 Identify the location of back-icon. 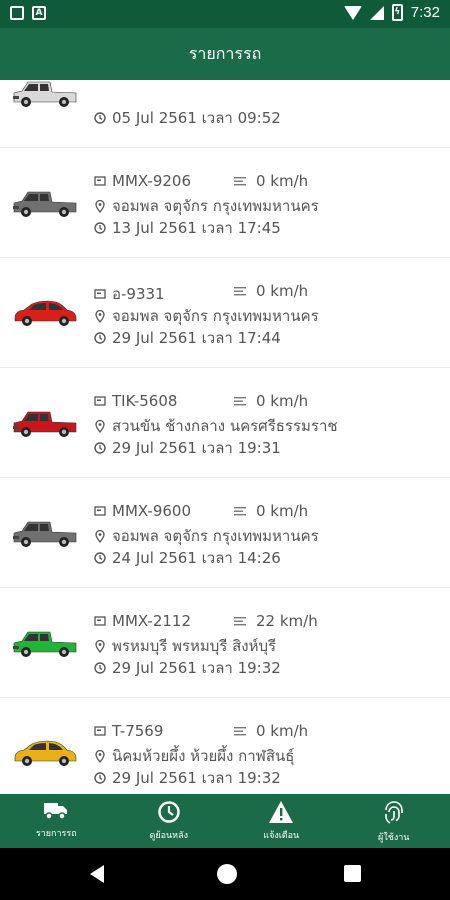
(97, 874).